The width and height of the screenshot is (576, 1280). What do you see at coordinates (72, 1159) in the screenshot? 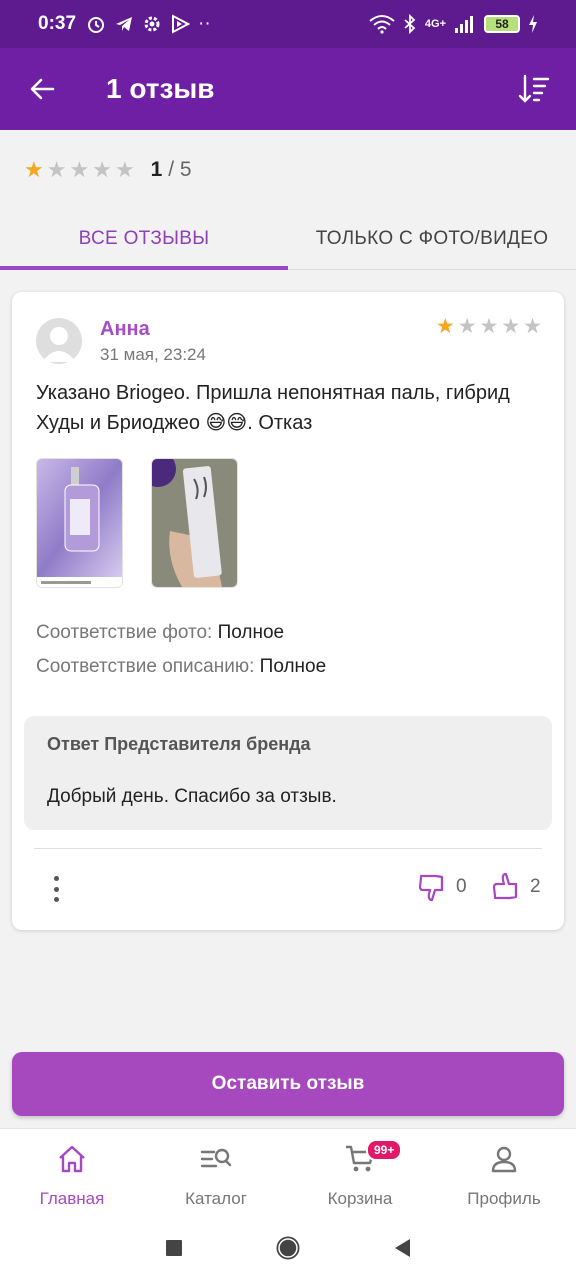
I see `home-icon` at bounding box center [72, 1159].